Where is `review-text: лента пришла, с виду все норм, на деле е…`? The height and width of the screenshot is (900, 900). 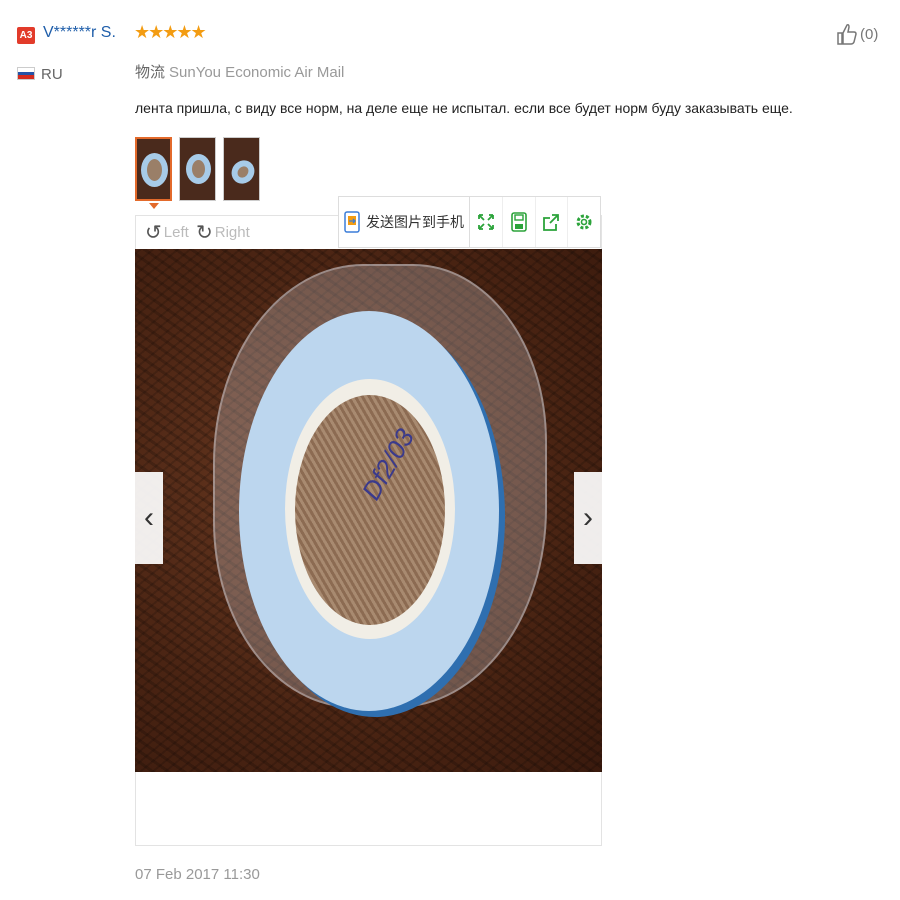 review-text: лента пришла, с виду все норм, на деле е… is located at coordinates (464, 108).